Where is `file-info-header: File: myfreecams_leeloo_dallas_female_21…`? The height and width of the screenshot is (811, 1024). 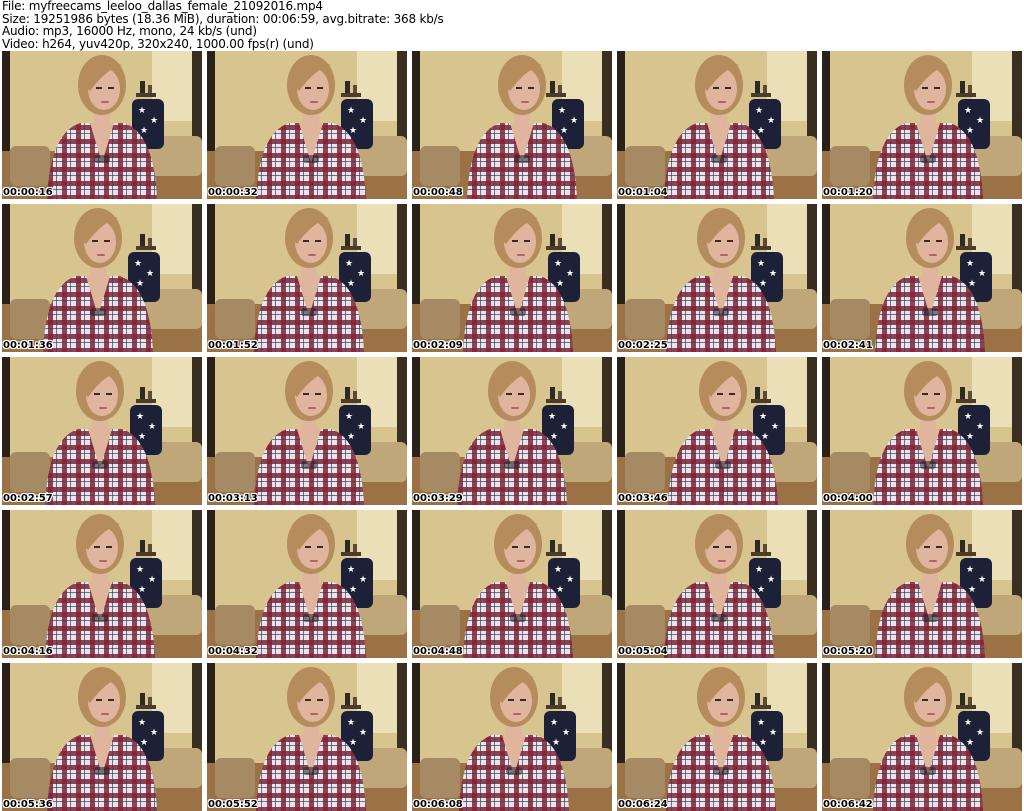 file-info-header: File: myfreecams_leeloo_dallas_female_21… is located at coordinates (512, 25).